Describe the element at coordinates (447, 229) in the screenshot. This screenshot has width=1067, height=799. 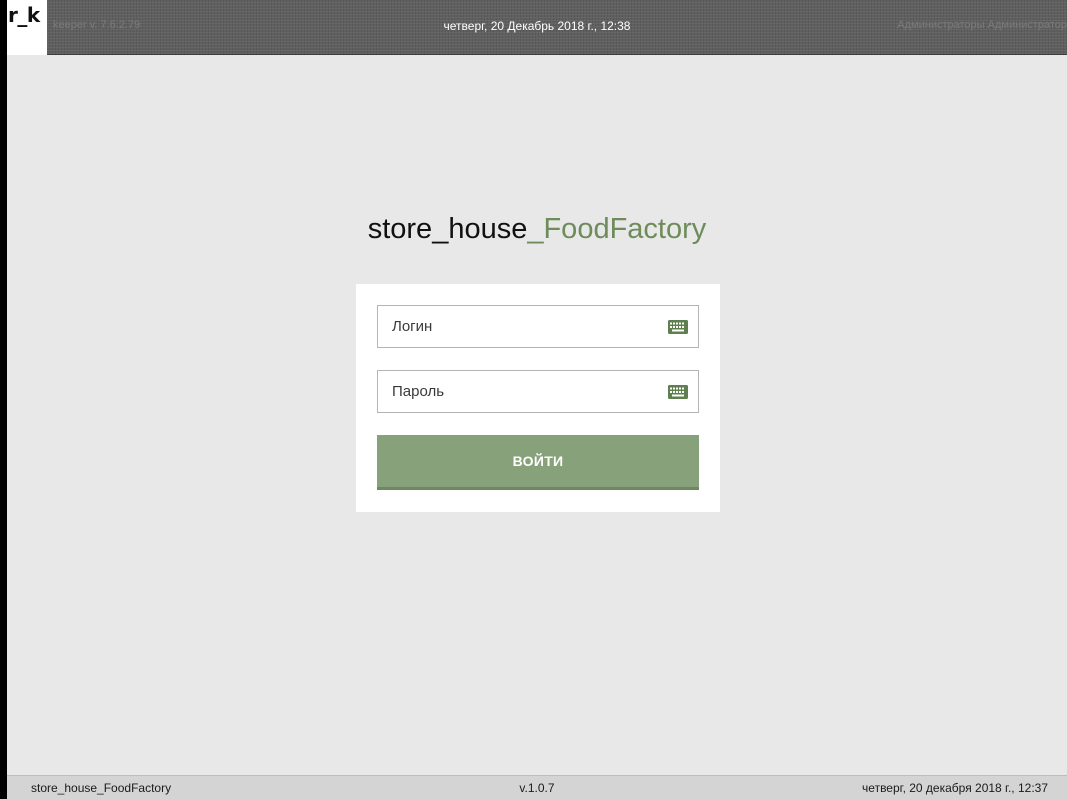
I see `title-main: store_house` at that location.